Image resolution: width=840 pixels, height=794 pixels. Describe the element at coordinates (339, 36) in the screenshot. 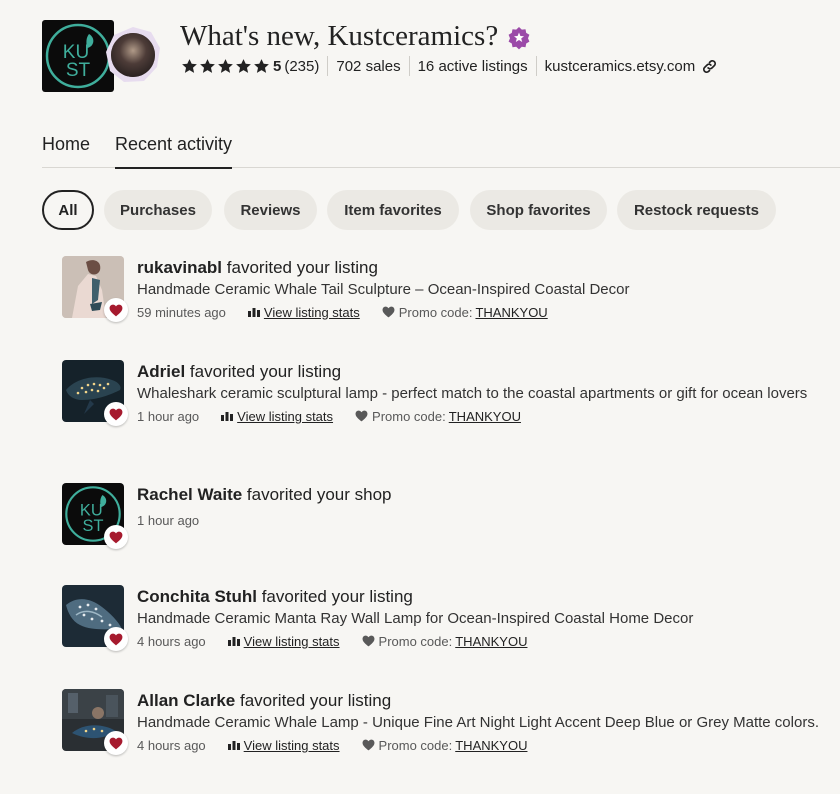

I see `page-title-text: What's new, Kustceramics?` at that location.